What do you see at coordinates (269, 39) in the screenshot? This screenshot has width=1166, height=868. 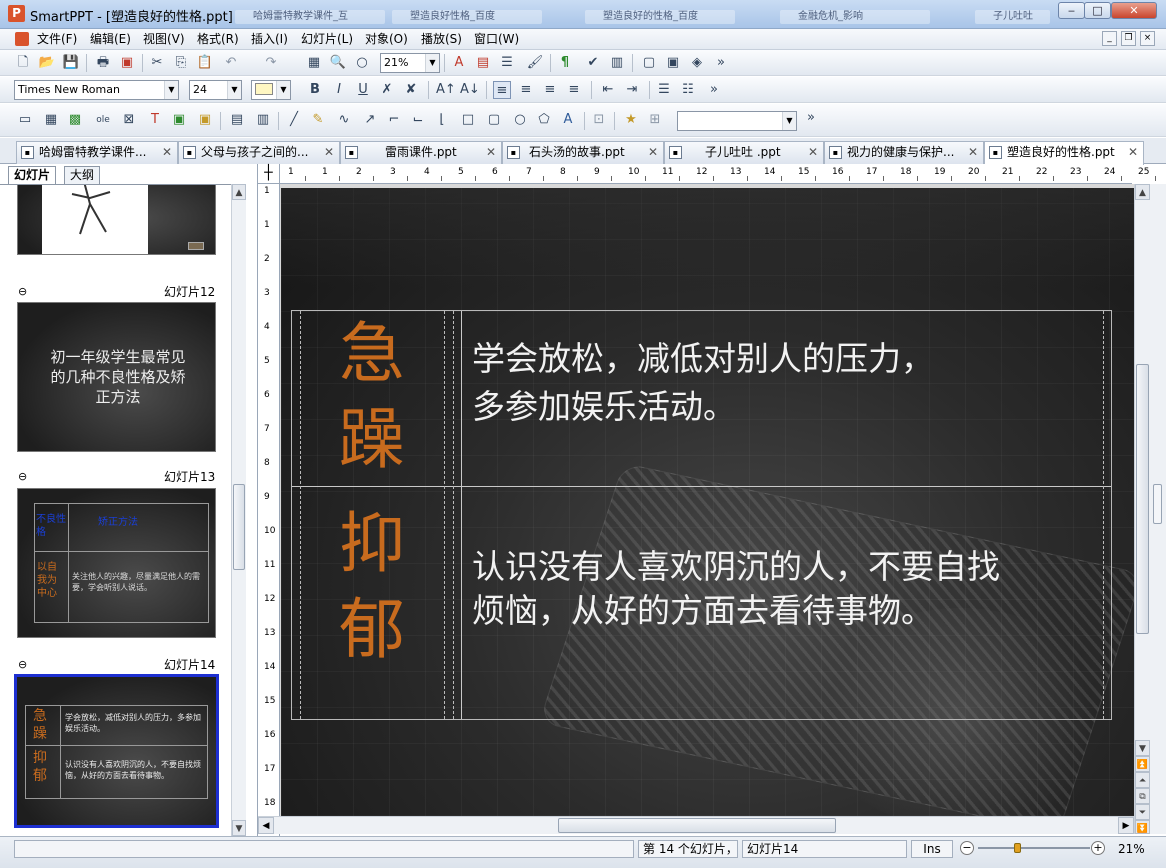 I see `menu-insert: 插入(I)` at bounding box center [269, 39].